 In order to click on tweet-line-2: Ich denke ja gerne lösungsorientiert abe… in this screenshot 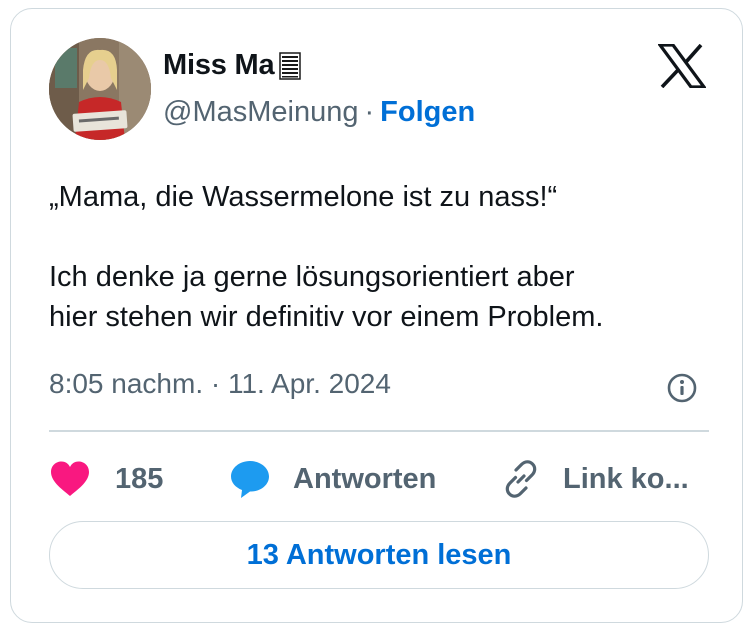, I will do `click(312, 277)`.